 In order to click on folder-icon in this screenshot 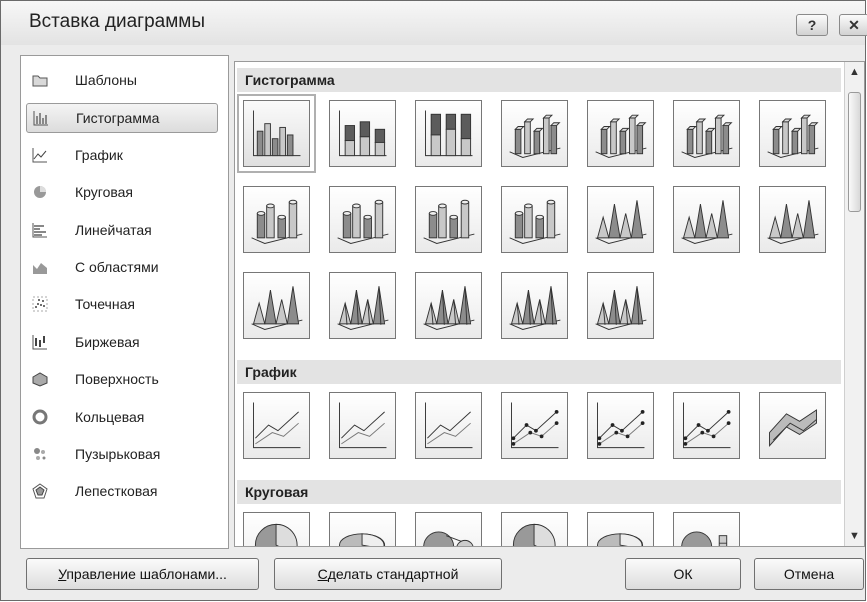, I will do `click(40, 81)`.